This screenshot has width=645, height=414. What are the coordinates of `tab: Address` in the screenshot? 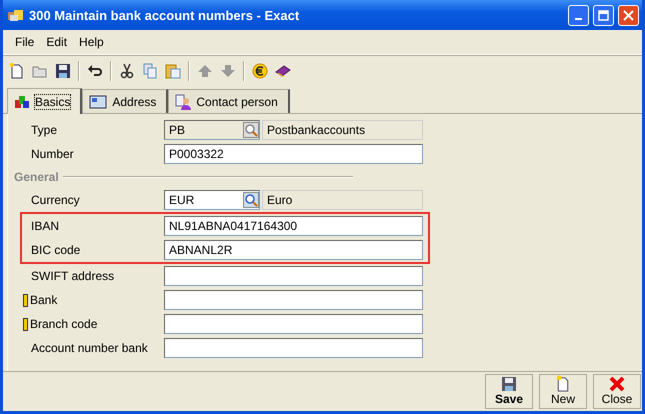 It's located at (125, 101).